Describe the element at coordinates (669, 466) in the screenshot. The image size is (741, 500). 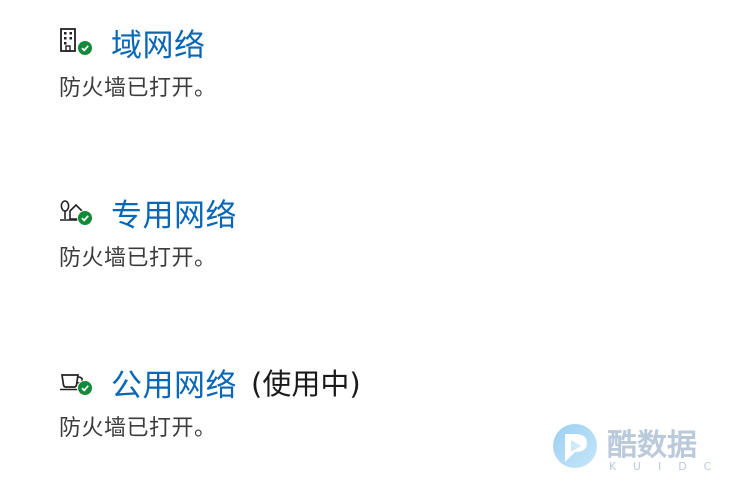
I see `watermark-subtext: KUIDC` at that location.